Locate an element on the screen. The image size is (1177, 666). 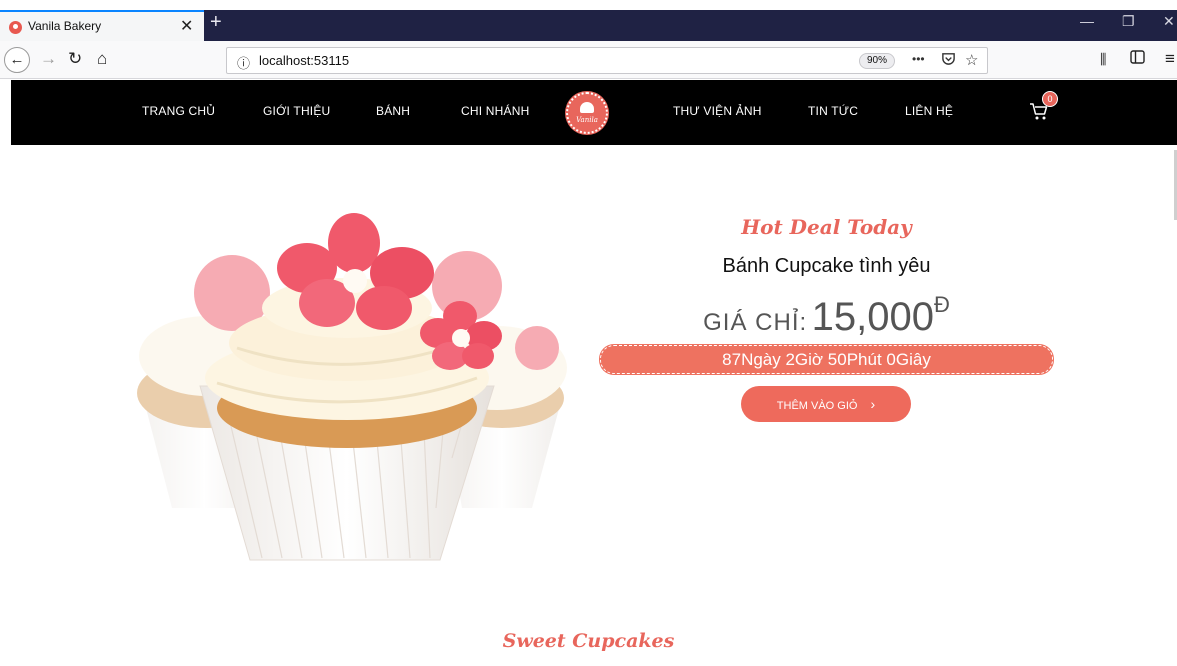
restore-icon: ❐ is located at coordinates (1128, 21).